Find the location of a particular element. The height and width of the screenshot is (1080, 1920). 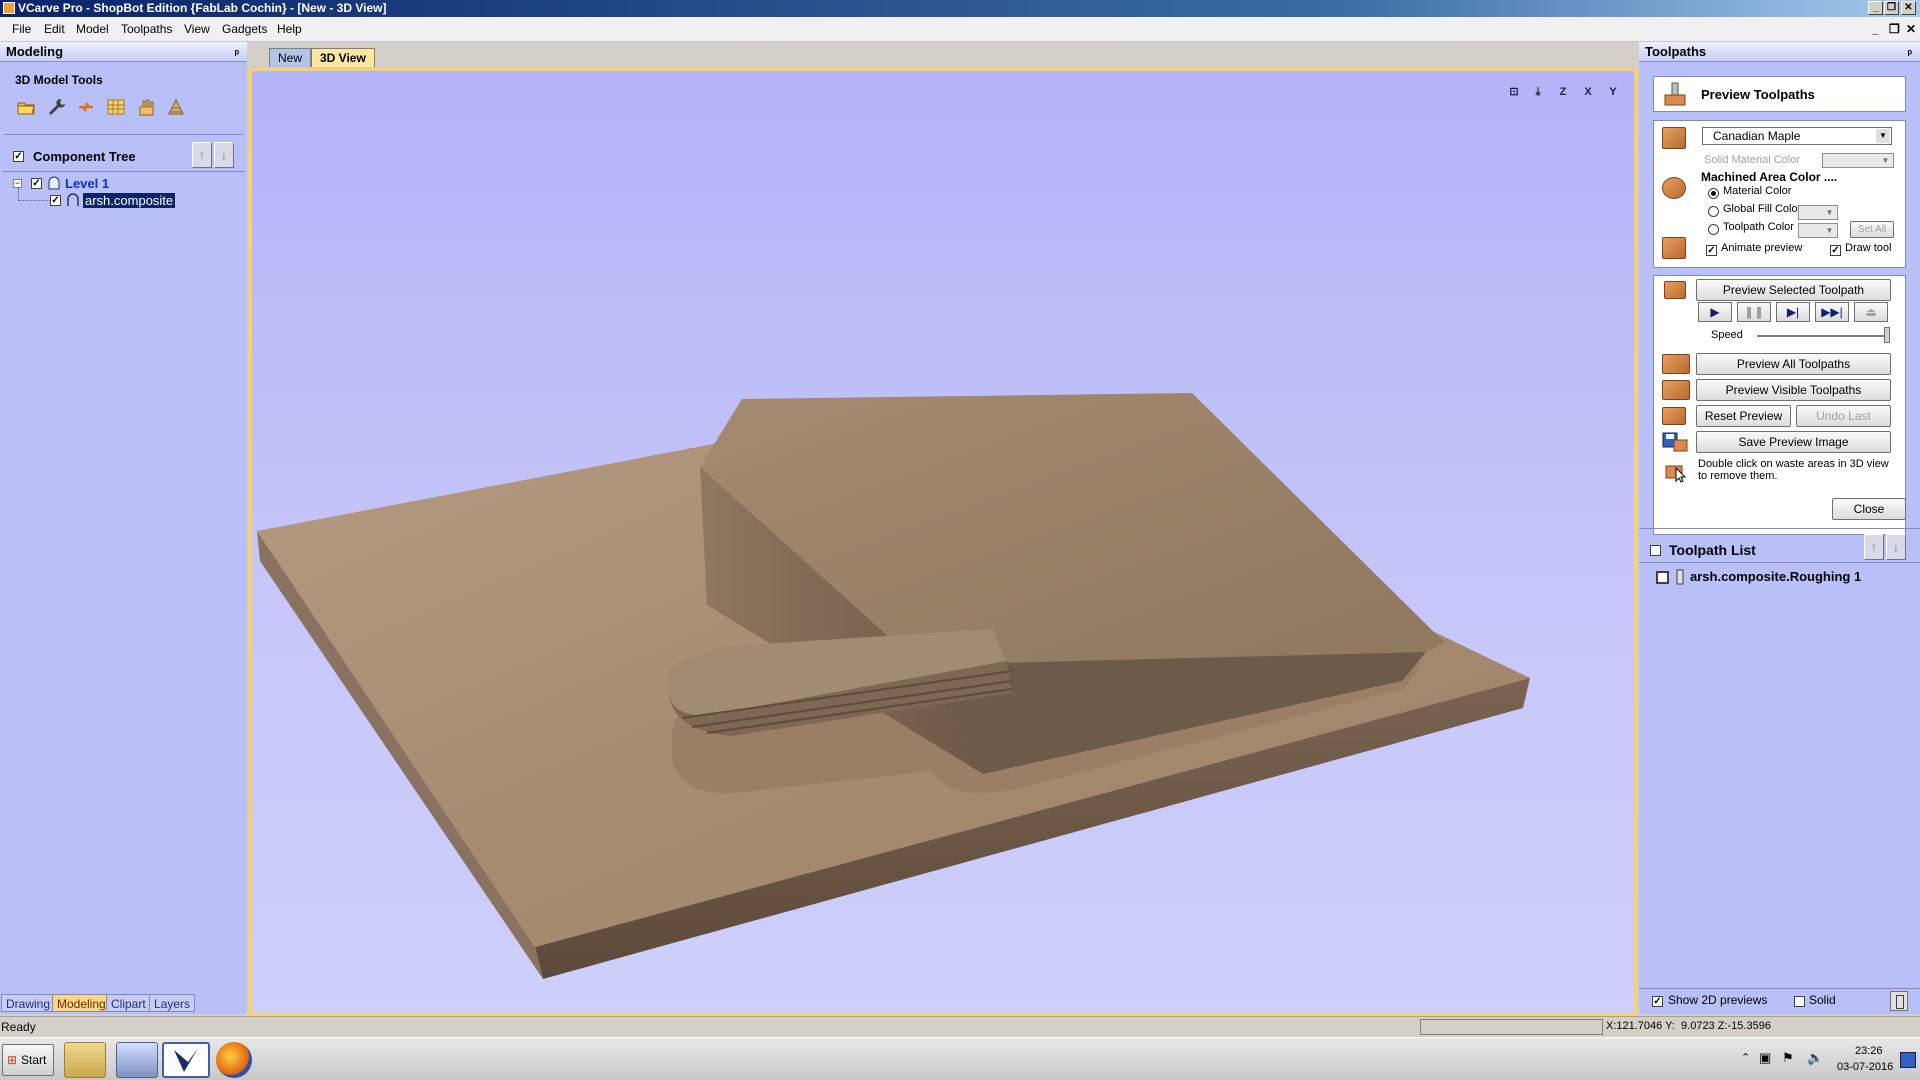

modeling-panel-title: Modeling is located at coordinates (35, 51).